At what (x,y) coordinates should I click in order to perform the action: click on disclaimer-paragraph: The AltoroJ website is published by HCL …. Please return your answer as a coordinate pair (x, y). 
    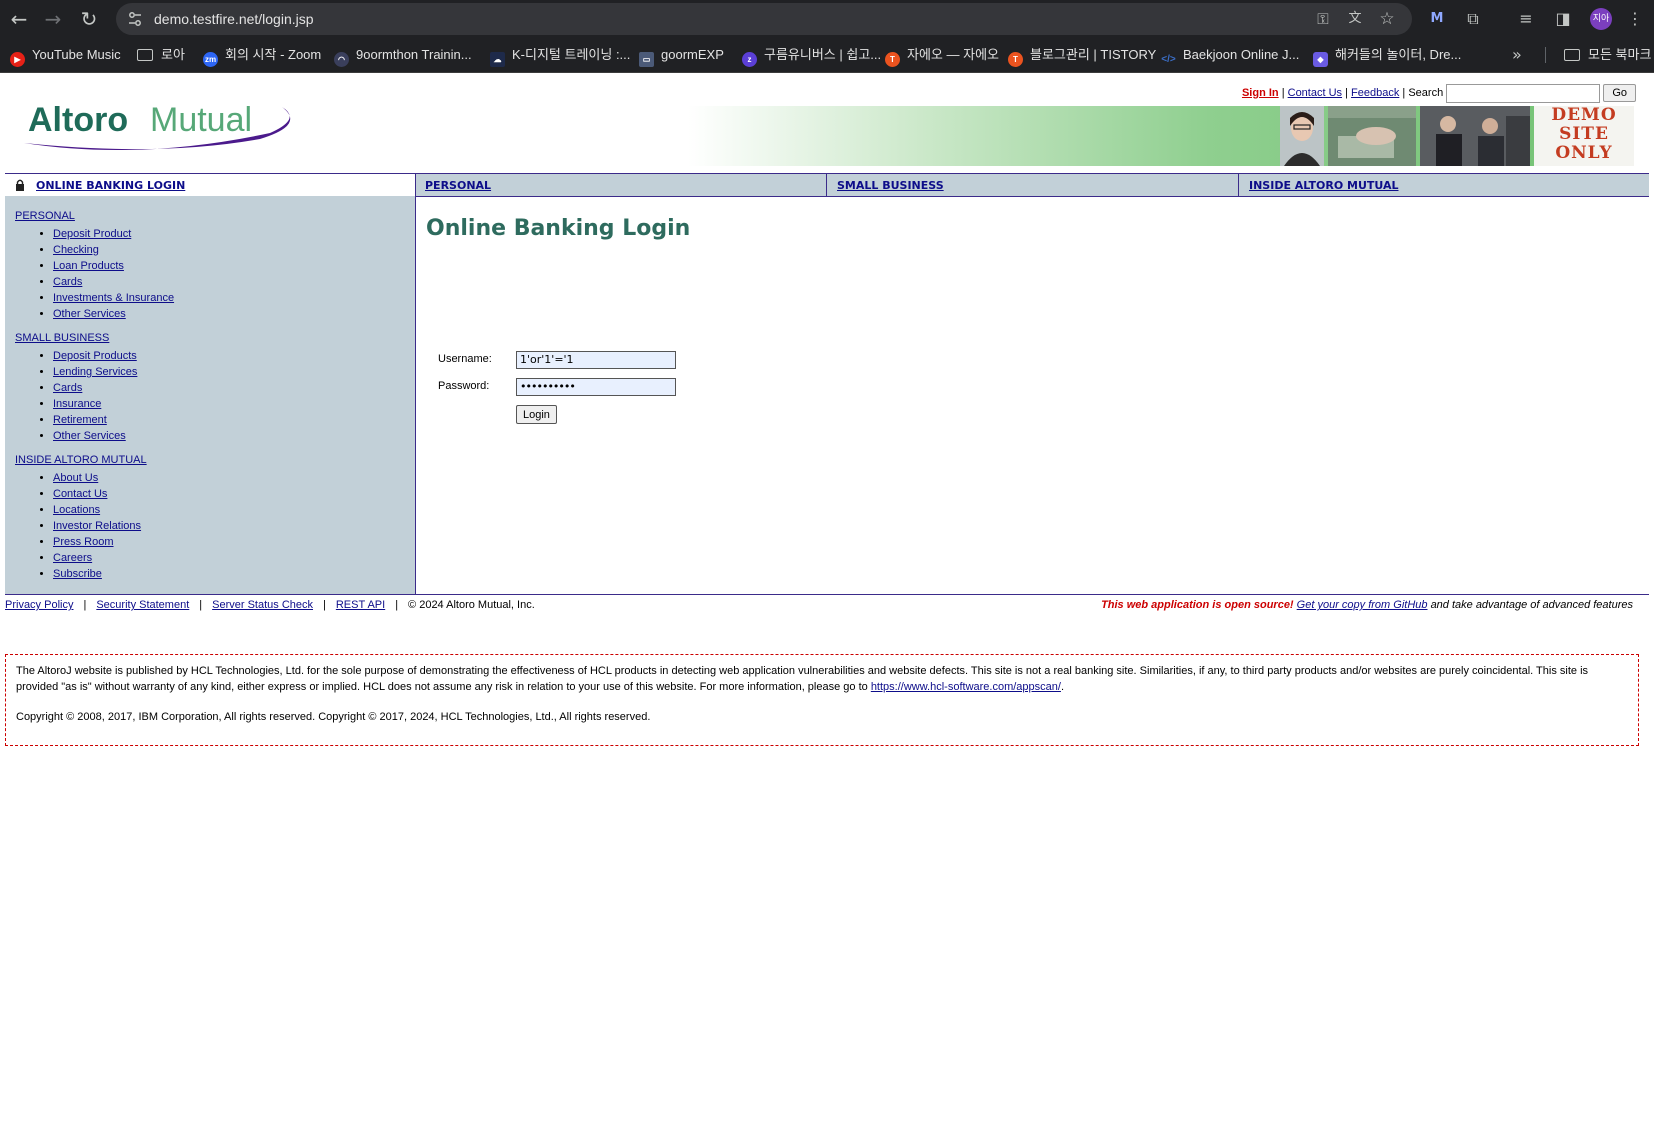
    Looking at the image, I should click on (822, 679).